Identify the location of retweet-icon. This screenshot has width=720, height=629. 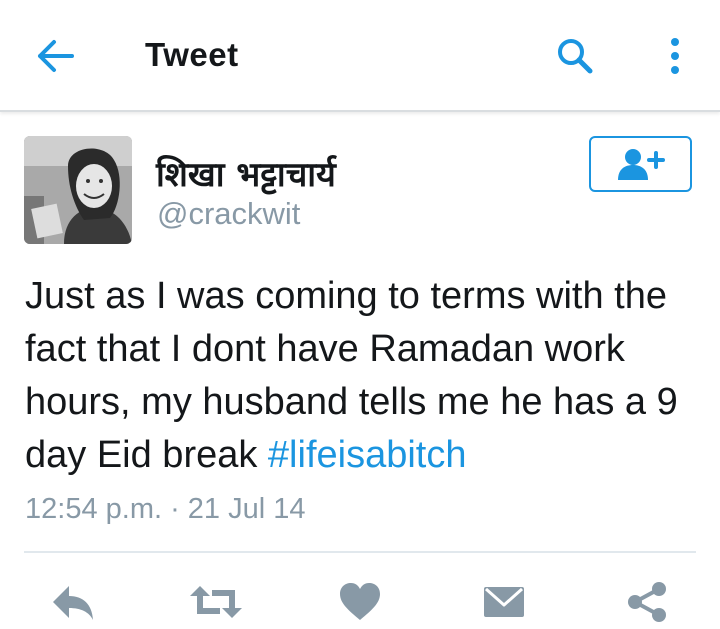
(216, 602).